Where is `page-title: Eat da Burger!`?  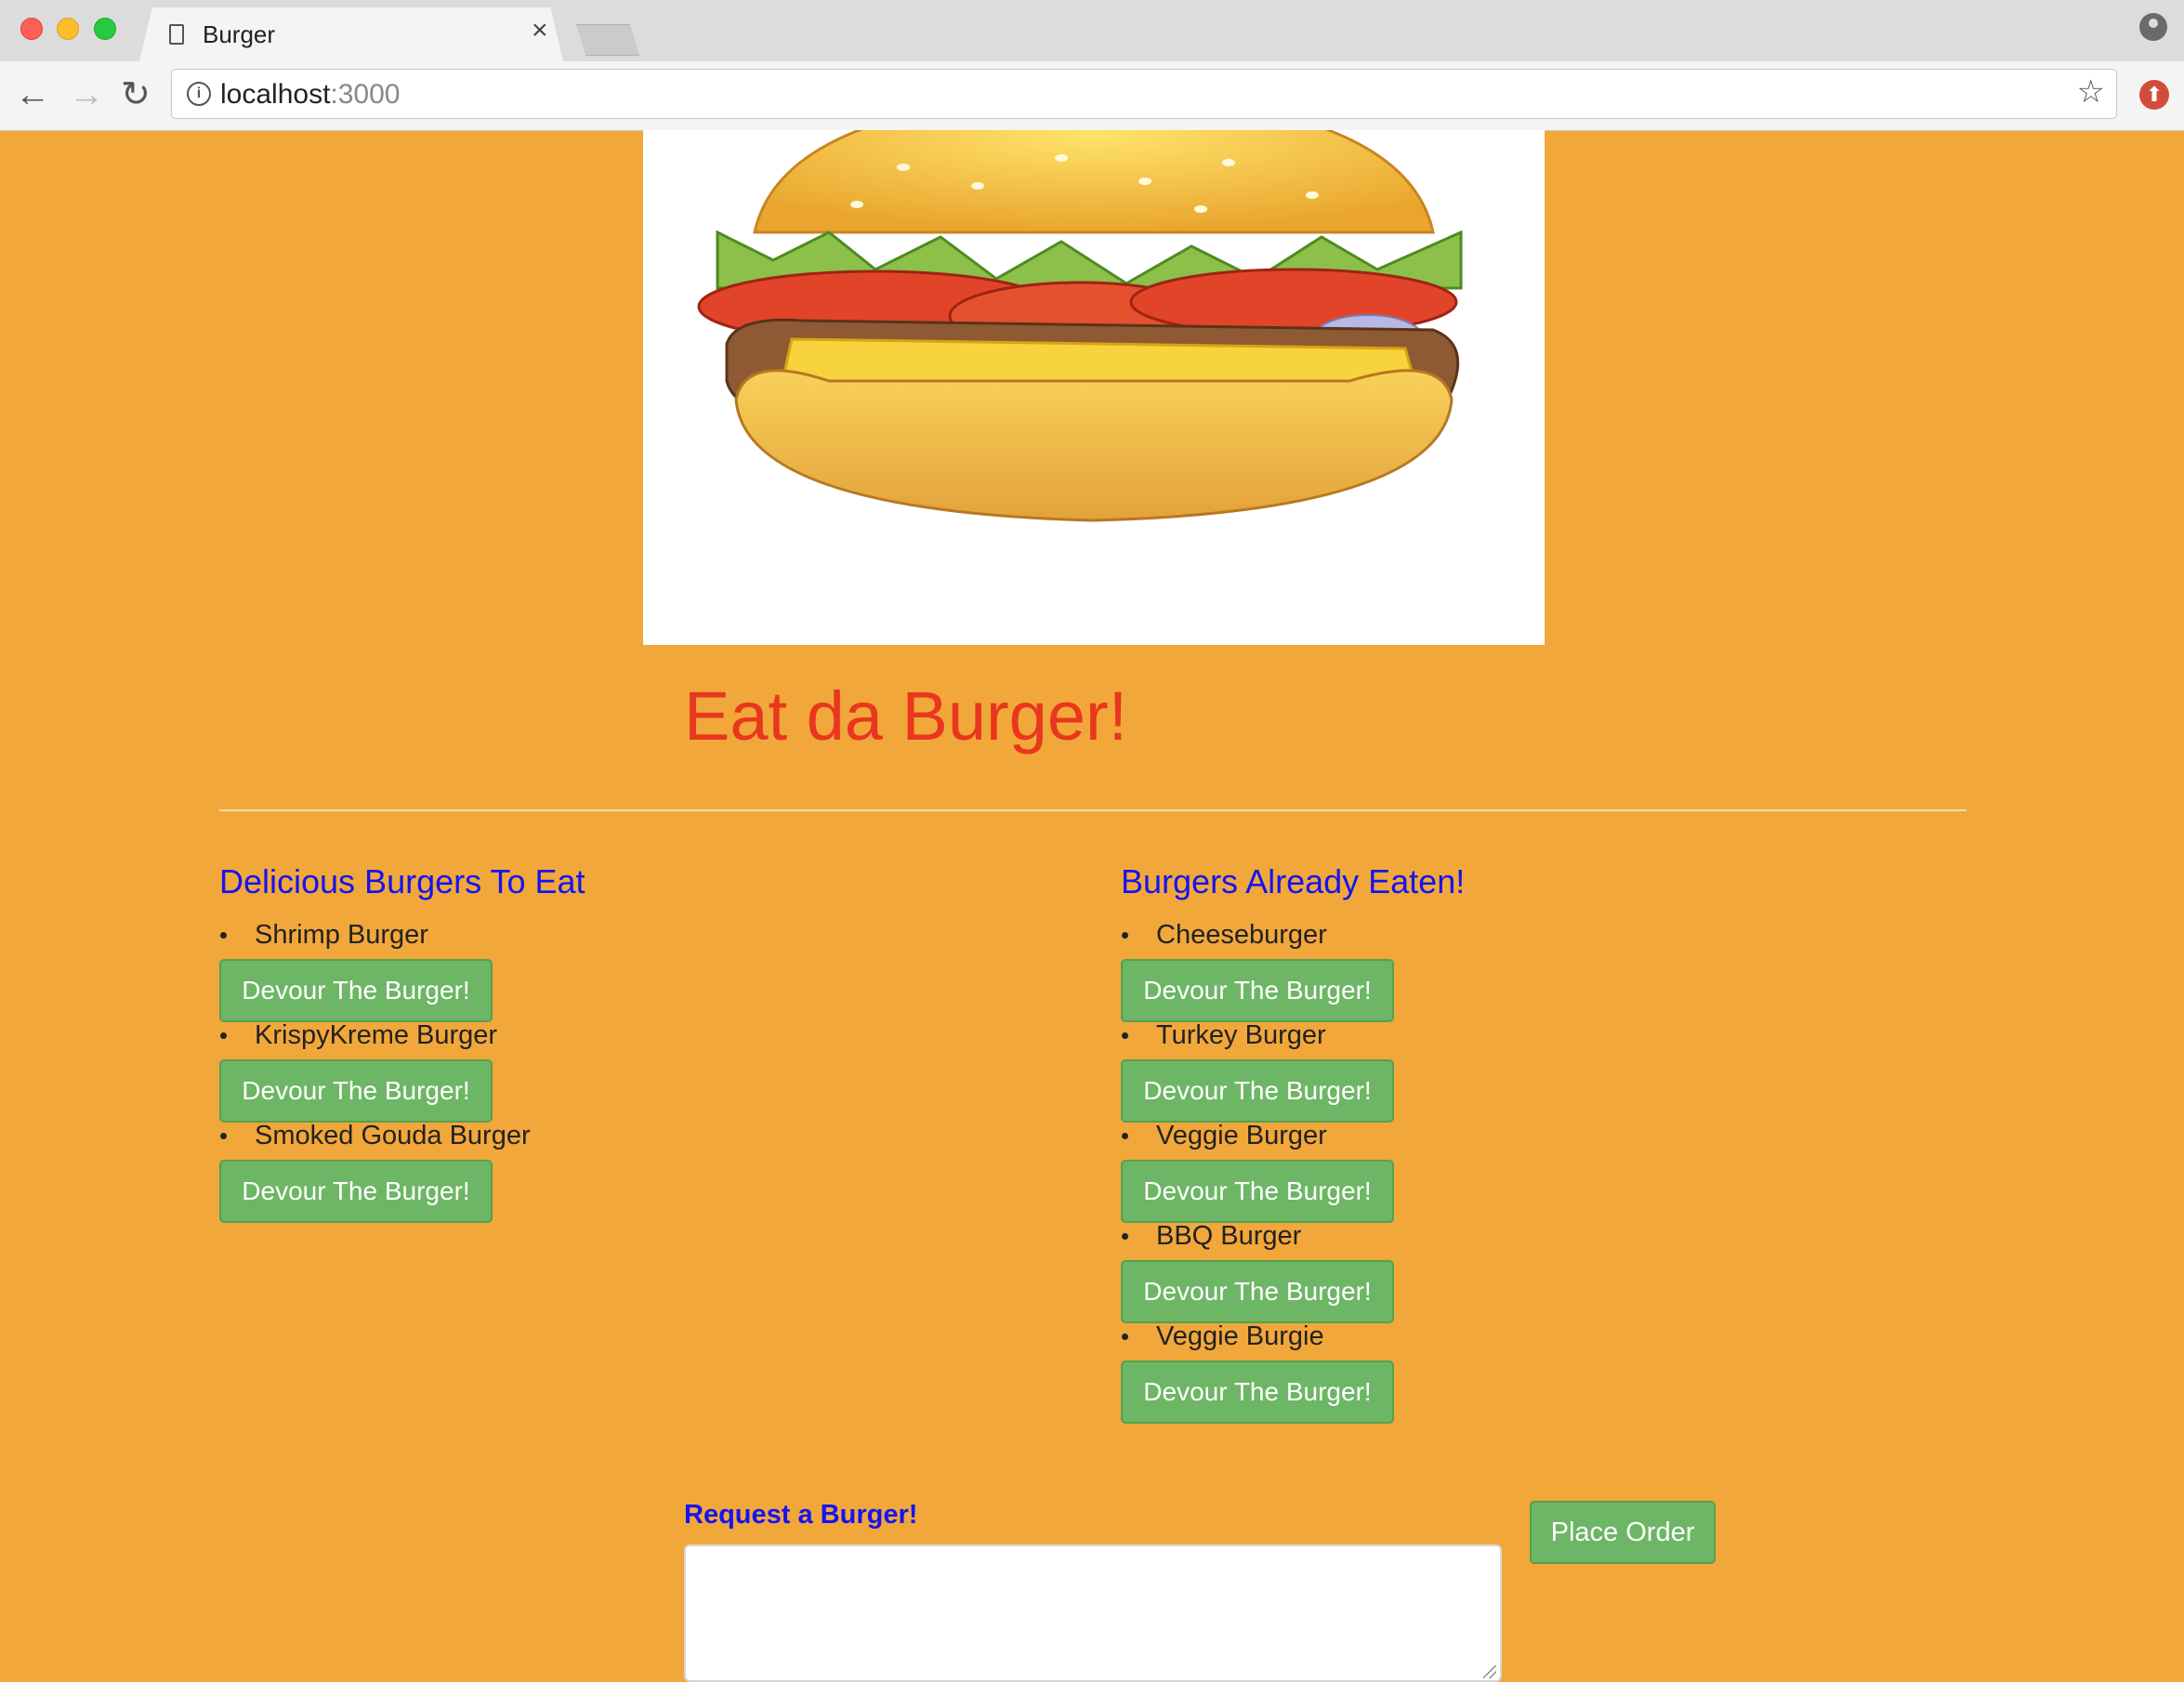
page-title: Eat da Burger! is located at coordinates (906, 716).